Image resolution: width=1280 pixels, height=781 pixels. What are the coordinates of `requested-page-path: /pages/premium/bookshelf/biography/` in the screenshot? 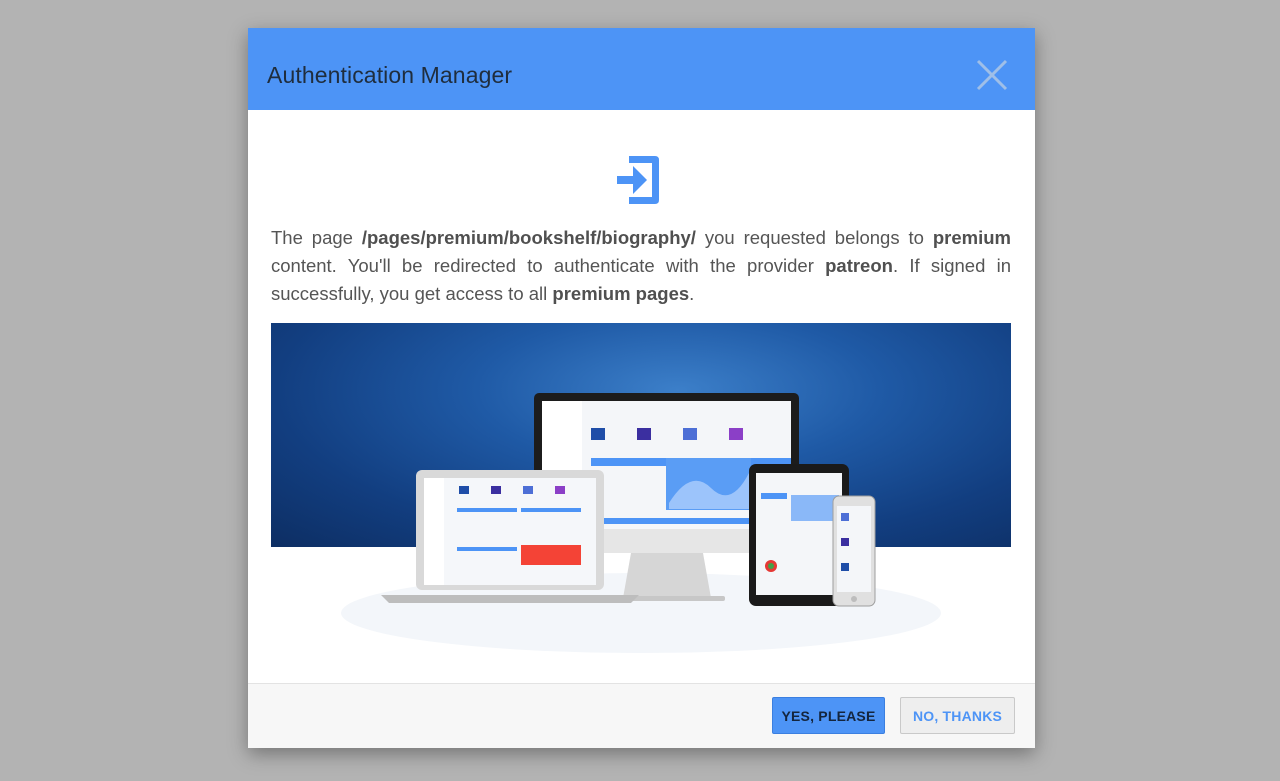 It's located at (528, 237).